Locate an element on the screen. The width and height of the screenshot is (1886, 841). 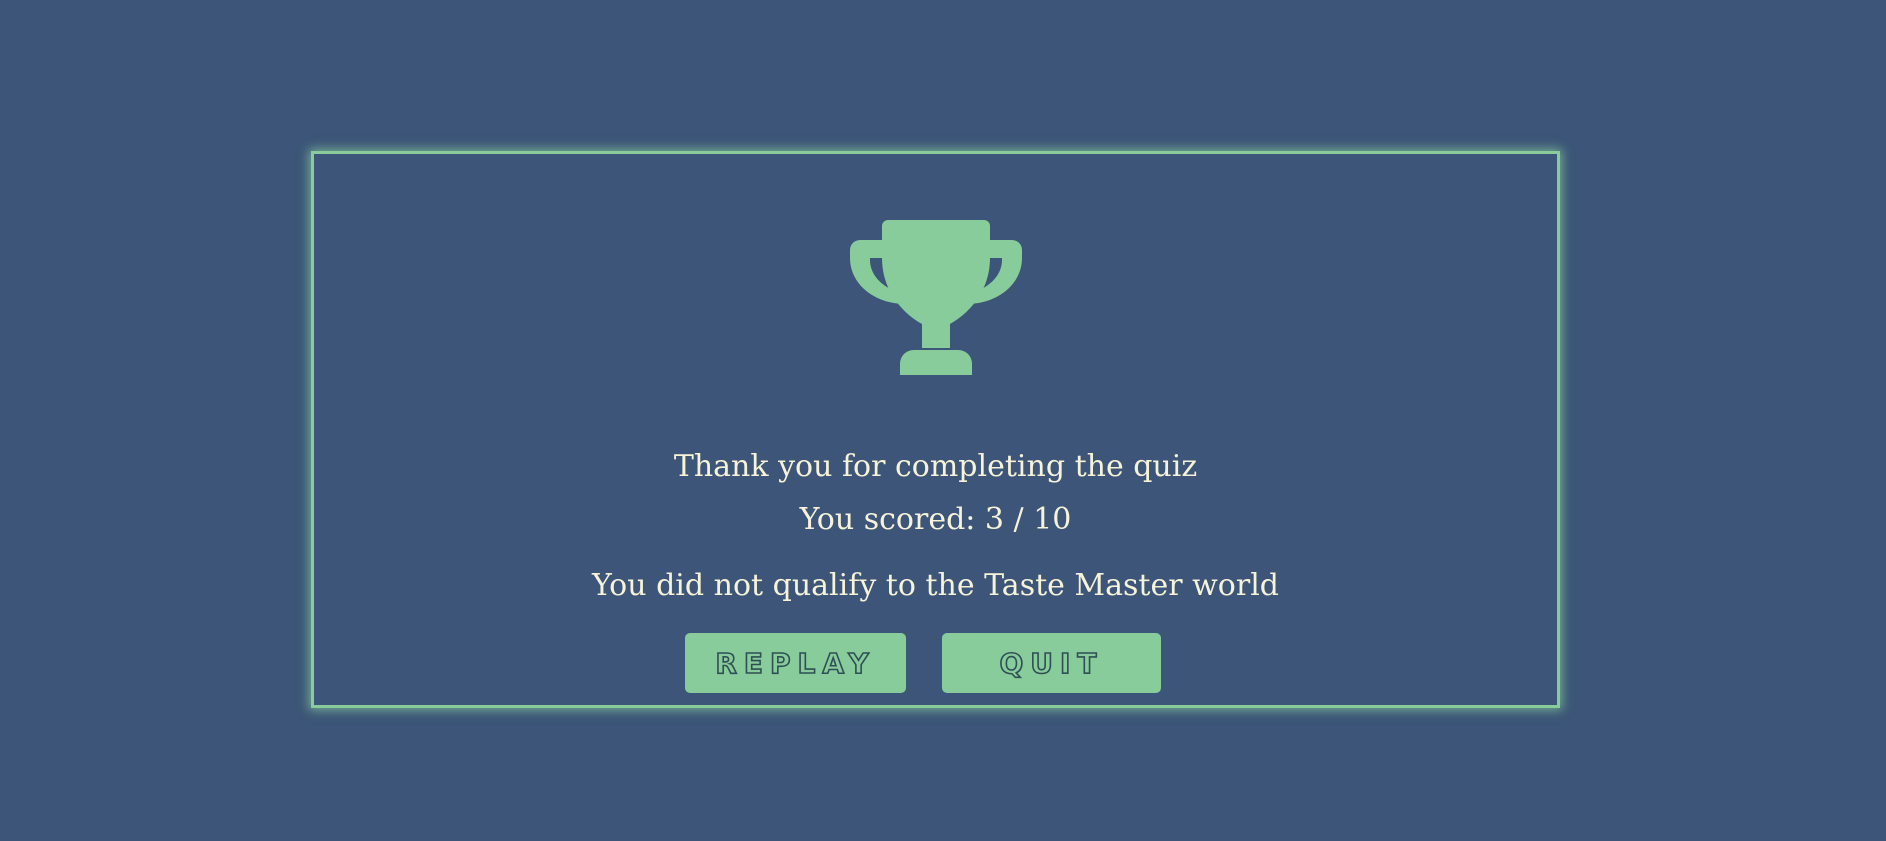
replay-button: REPLAY is located at coordinates (795, 663).